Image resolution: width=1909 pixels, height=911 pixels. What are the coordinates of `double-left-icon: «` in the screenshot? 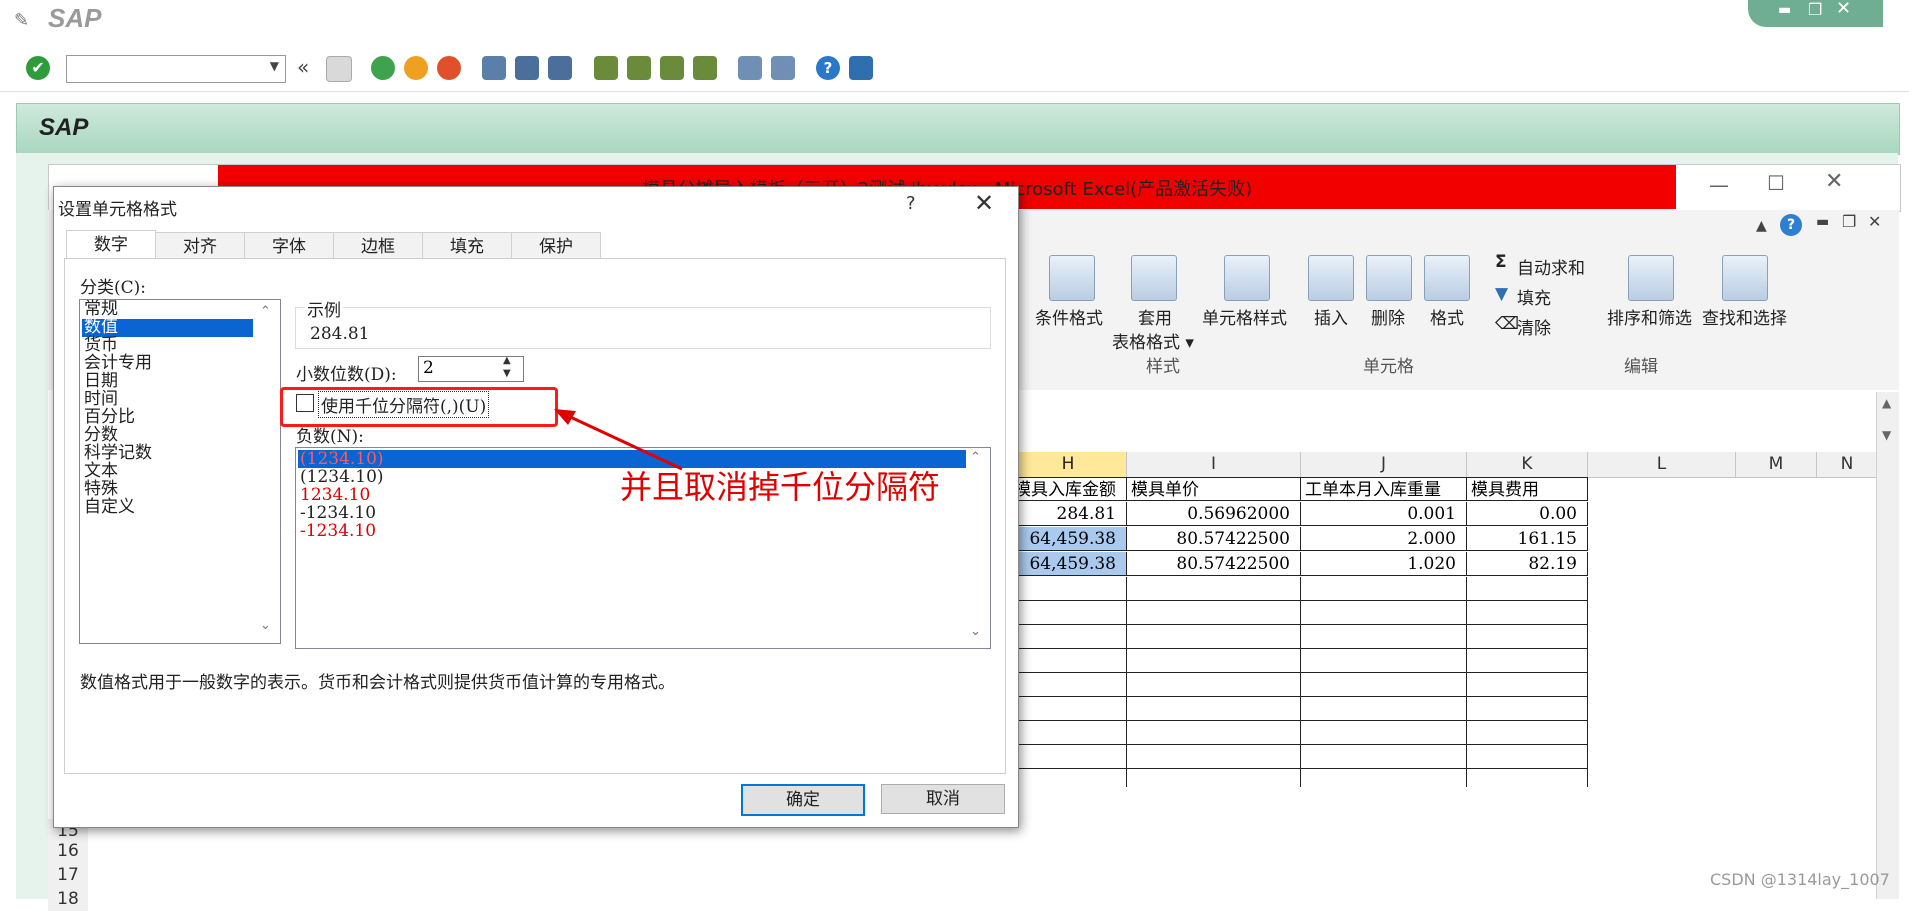 It's located at (303, 67).